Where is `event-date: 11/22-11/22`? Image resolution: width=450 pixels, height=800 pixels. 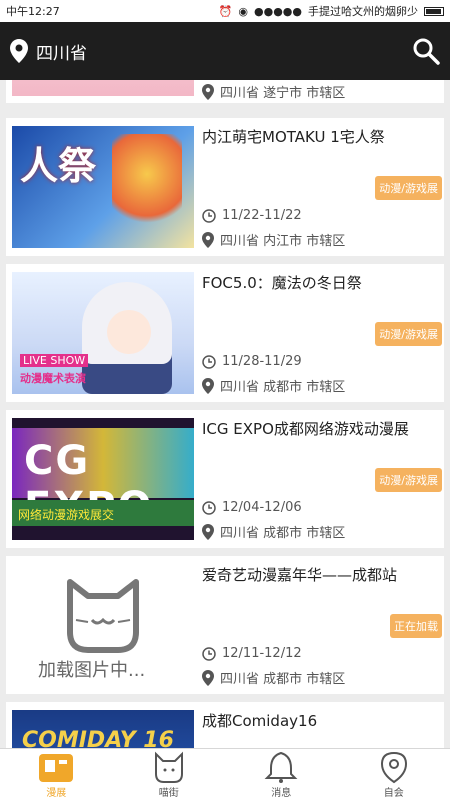 event-date: 11/22-11/22 is located at coordinates (262, 215).